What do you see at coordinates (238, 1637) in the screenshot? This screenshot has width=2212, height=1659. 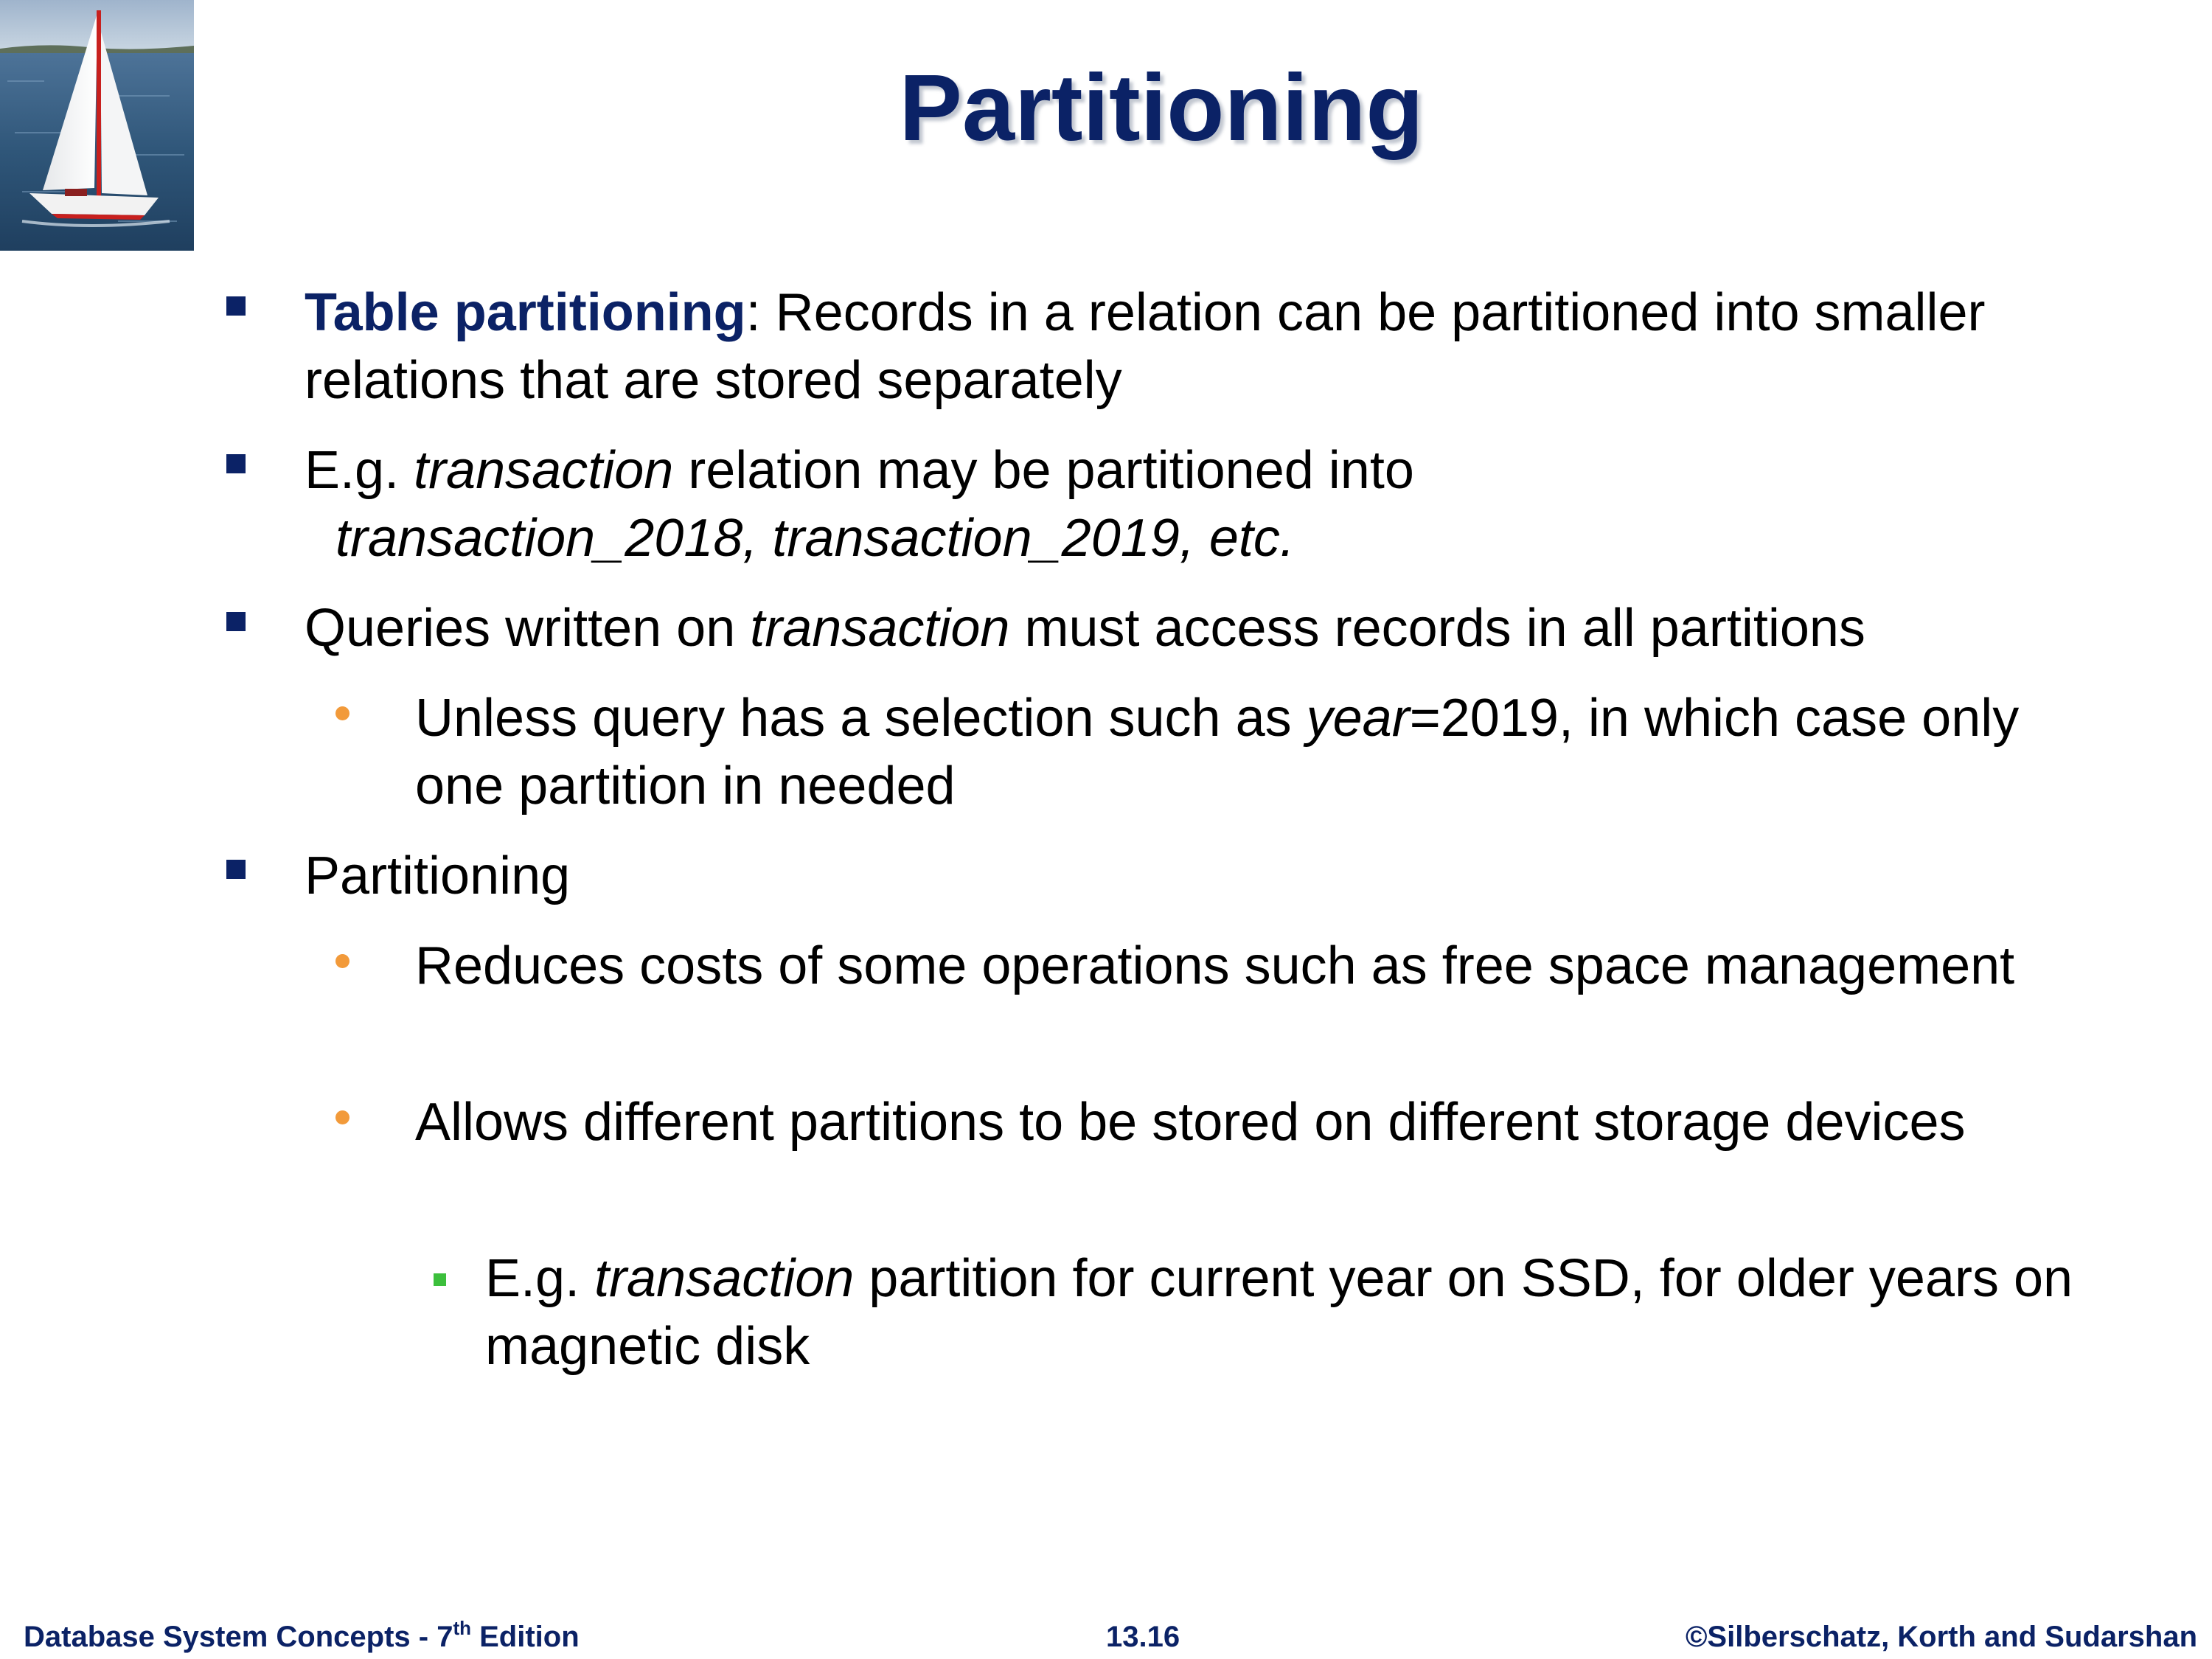 I see `footer-book: Database System Concepts - 7` at bounding box center [238, 1637].